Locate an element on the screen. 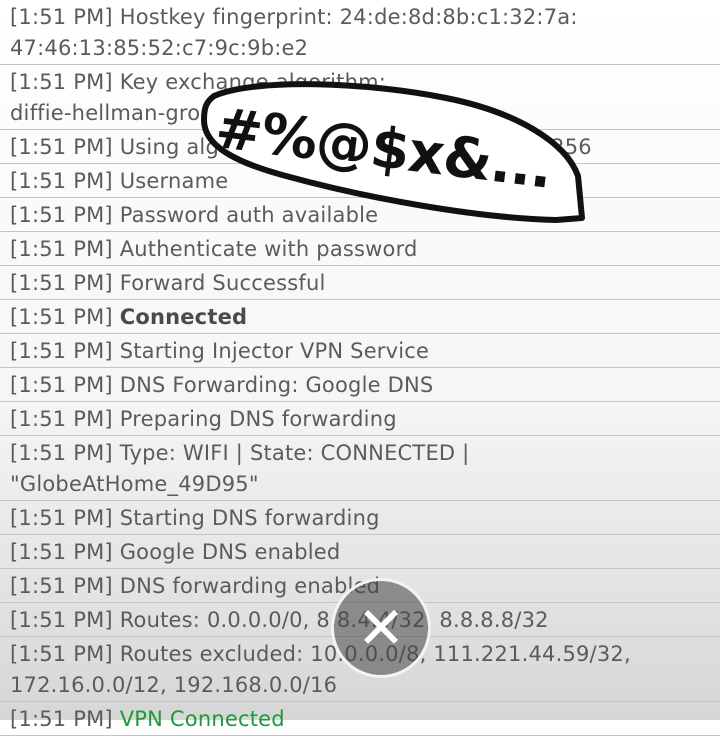  log-entry: [1:51 PM] Authenticate with password is located at coordinates (360, 249).